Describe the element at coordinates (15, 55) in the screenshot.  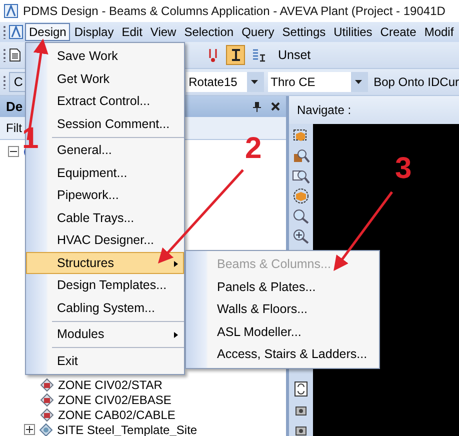
I see `document-icon` at that location.